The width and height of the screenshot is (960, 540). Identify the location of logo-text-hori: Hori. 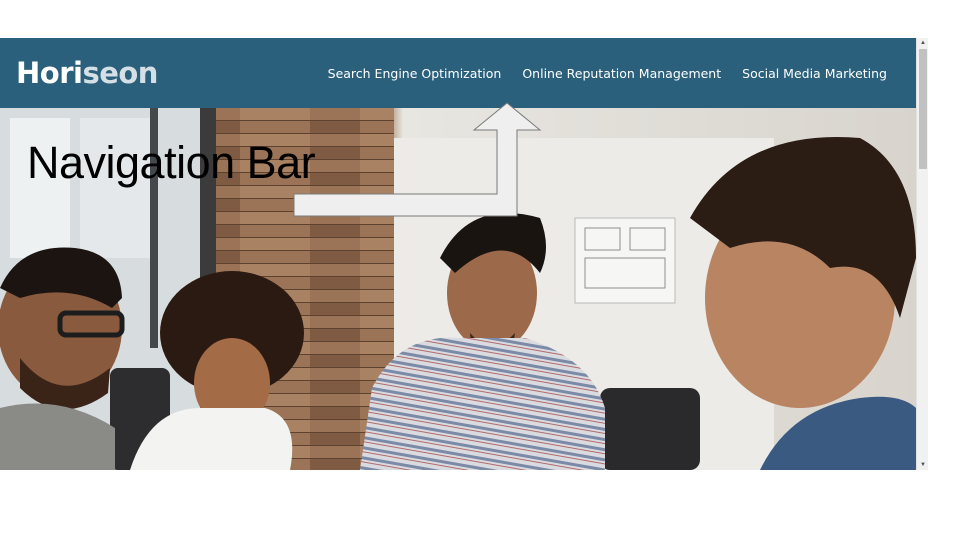
(49, 72).